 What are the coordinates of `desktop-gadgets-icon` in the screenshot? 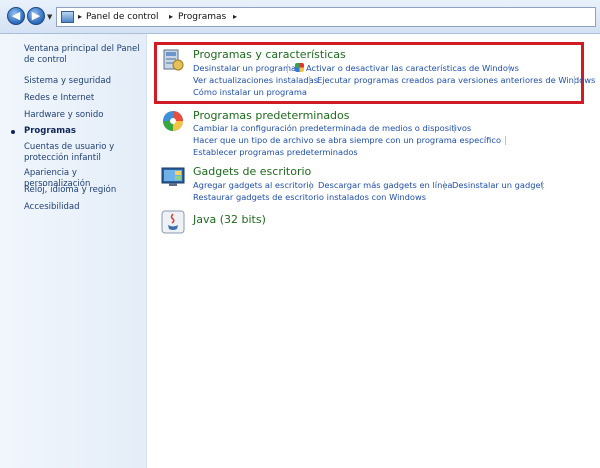 It's located at (173, 176).